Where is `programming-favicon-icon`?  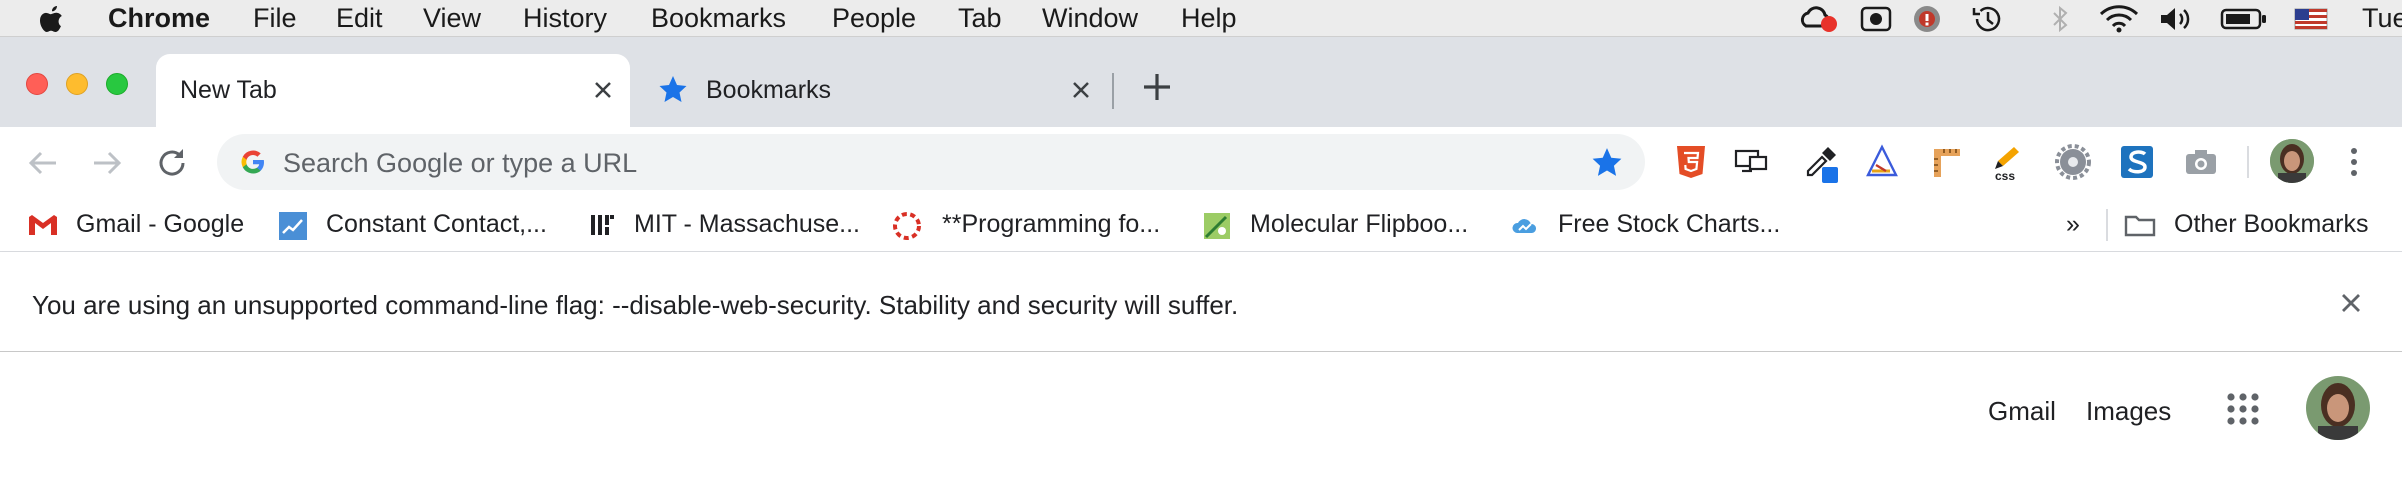 programming-favicon-icon is located at coordinates (906, 225).